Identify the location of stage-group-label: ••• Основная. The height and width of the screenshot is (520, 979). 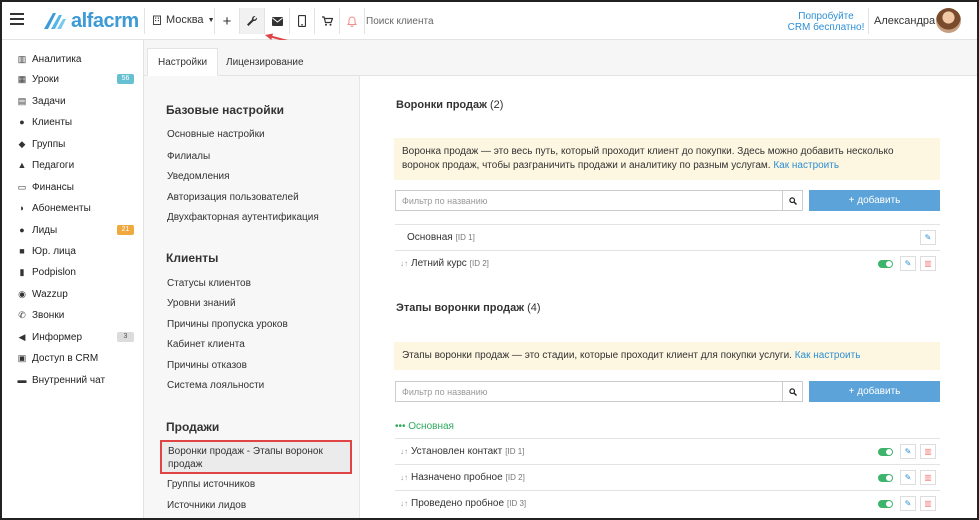
(424, 426).